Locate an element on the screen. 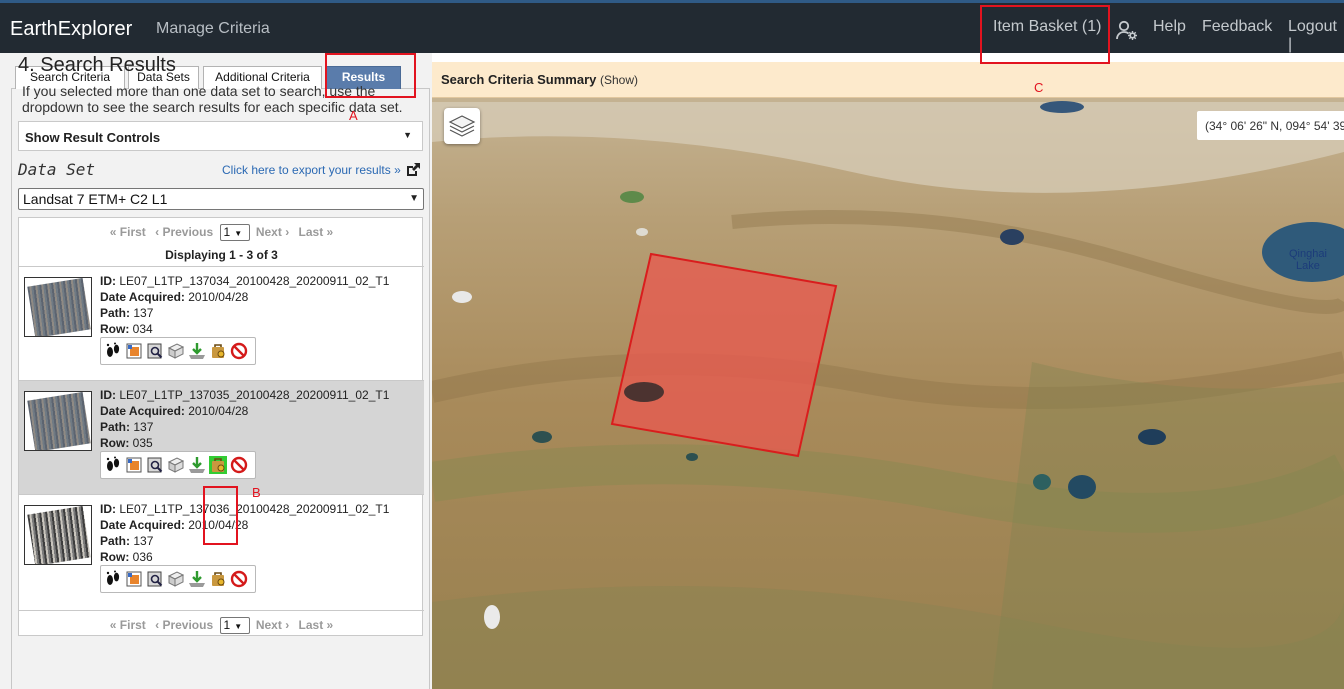 The height and width of the screenshot is (689, 1344). data-set-label: Data Set is located at coordinates (57, 169).